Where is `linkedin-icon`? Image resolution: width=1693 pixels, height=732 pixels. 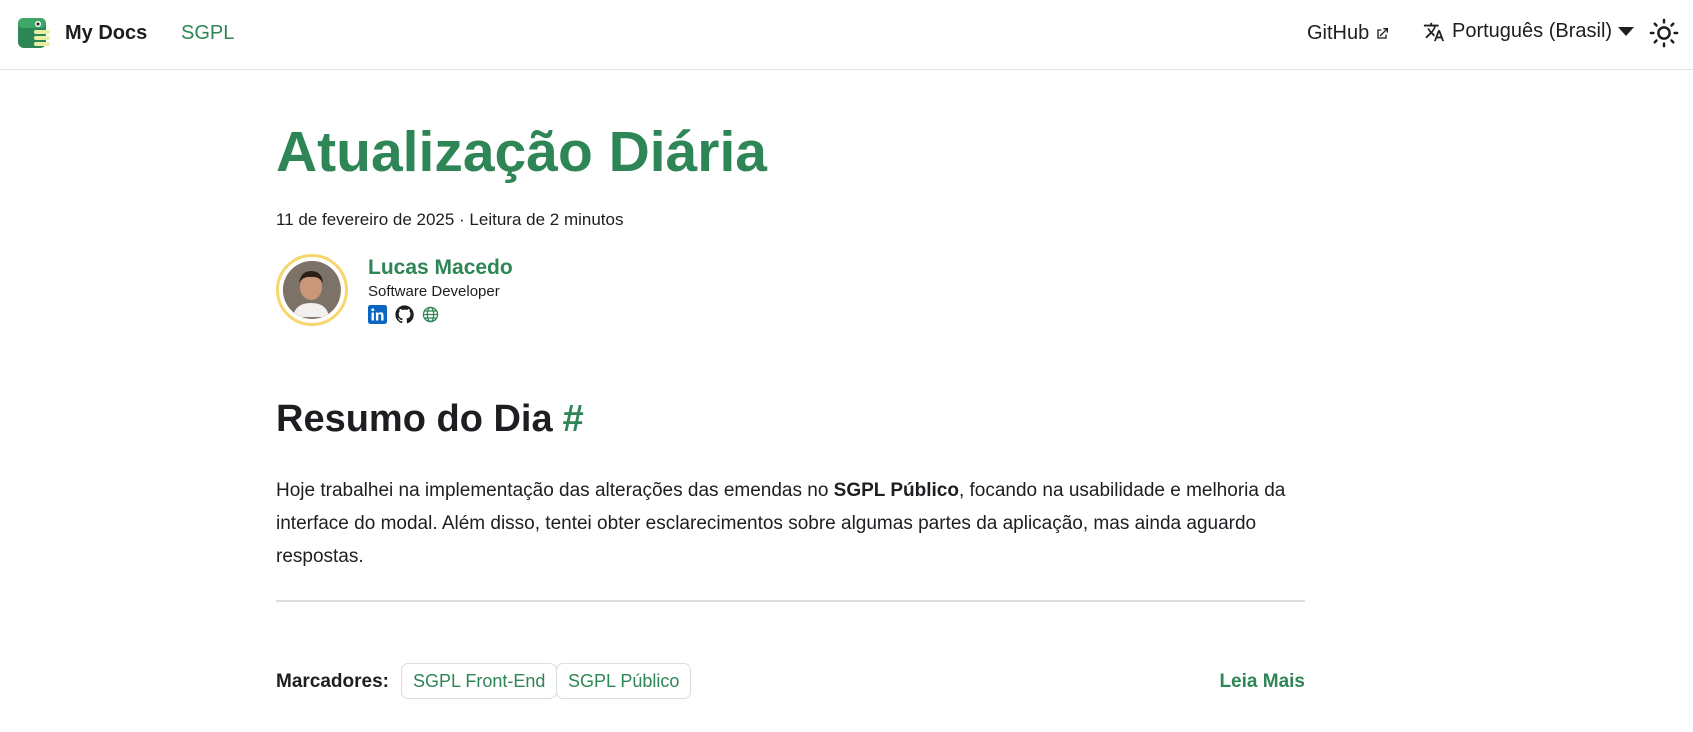
linkedin-icon is located at coordinates (377, 314).